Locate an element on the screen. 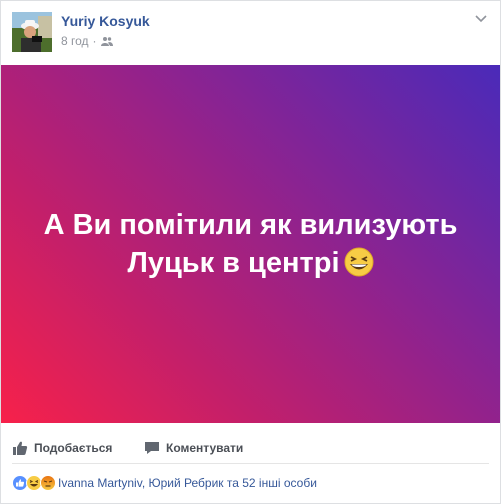 Image resolution: width=501 pixels, height=504 pixels. thumbs-up-icon is located at coordinates (20, 448).